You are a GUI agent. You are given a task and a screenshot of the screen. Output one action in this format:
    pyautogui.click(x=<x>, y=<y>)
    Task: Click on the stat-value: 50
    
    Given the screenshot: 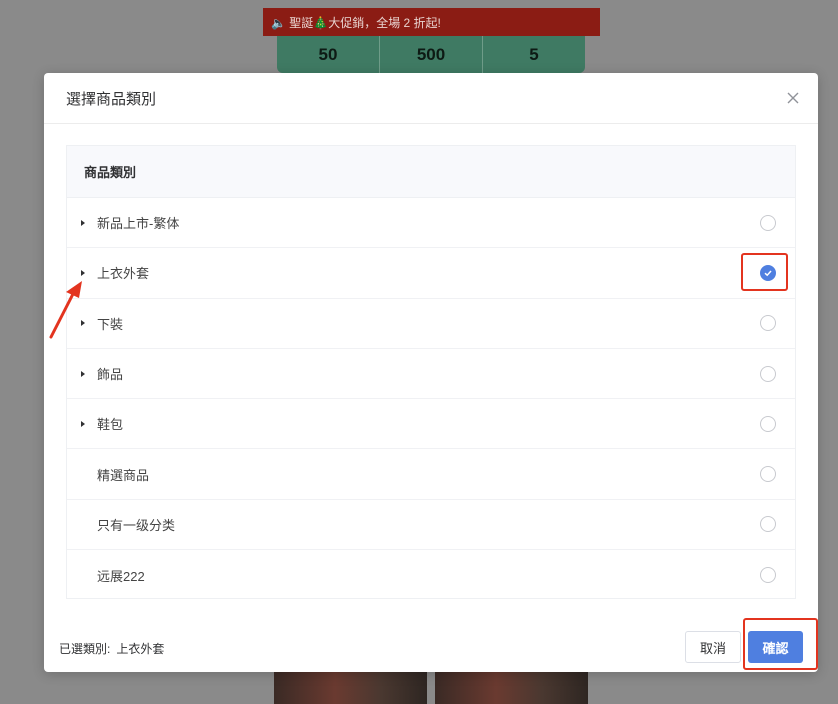 What is the action you would take?
    pyautogui.click(x=328, y=54)
    